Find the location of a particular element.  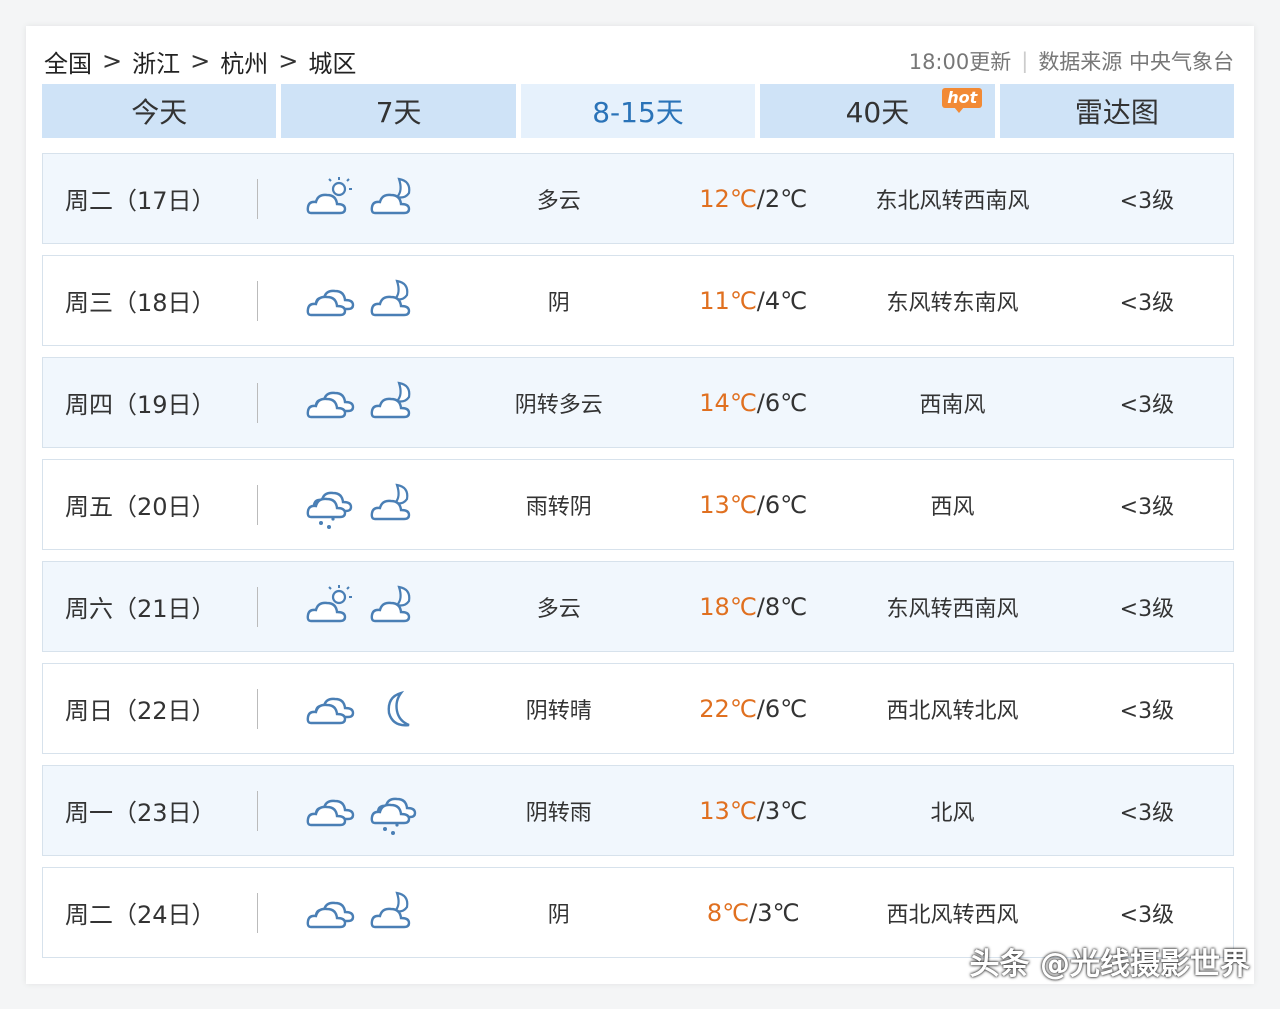

tab-7-days: 7天 is located at coordinates (398, 111).